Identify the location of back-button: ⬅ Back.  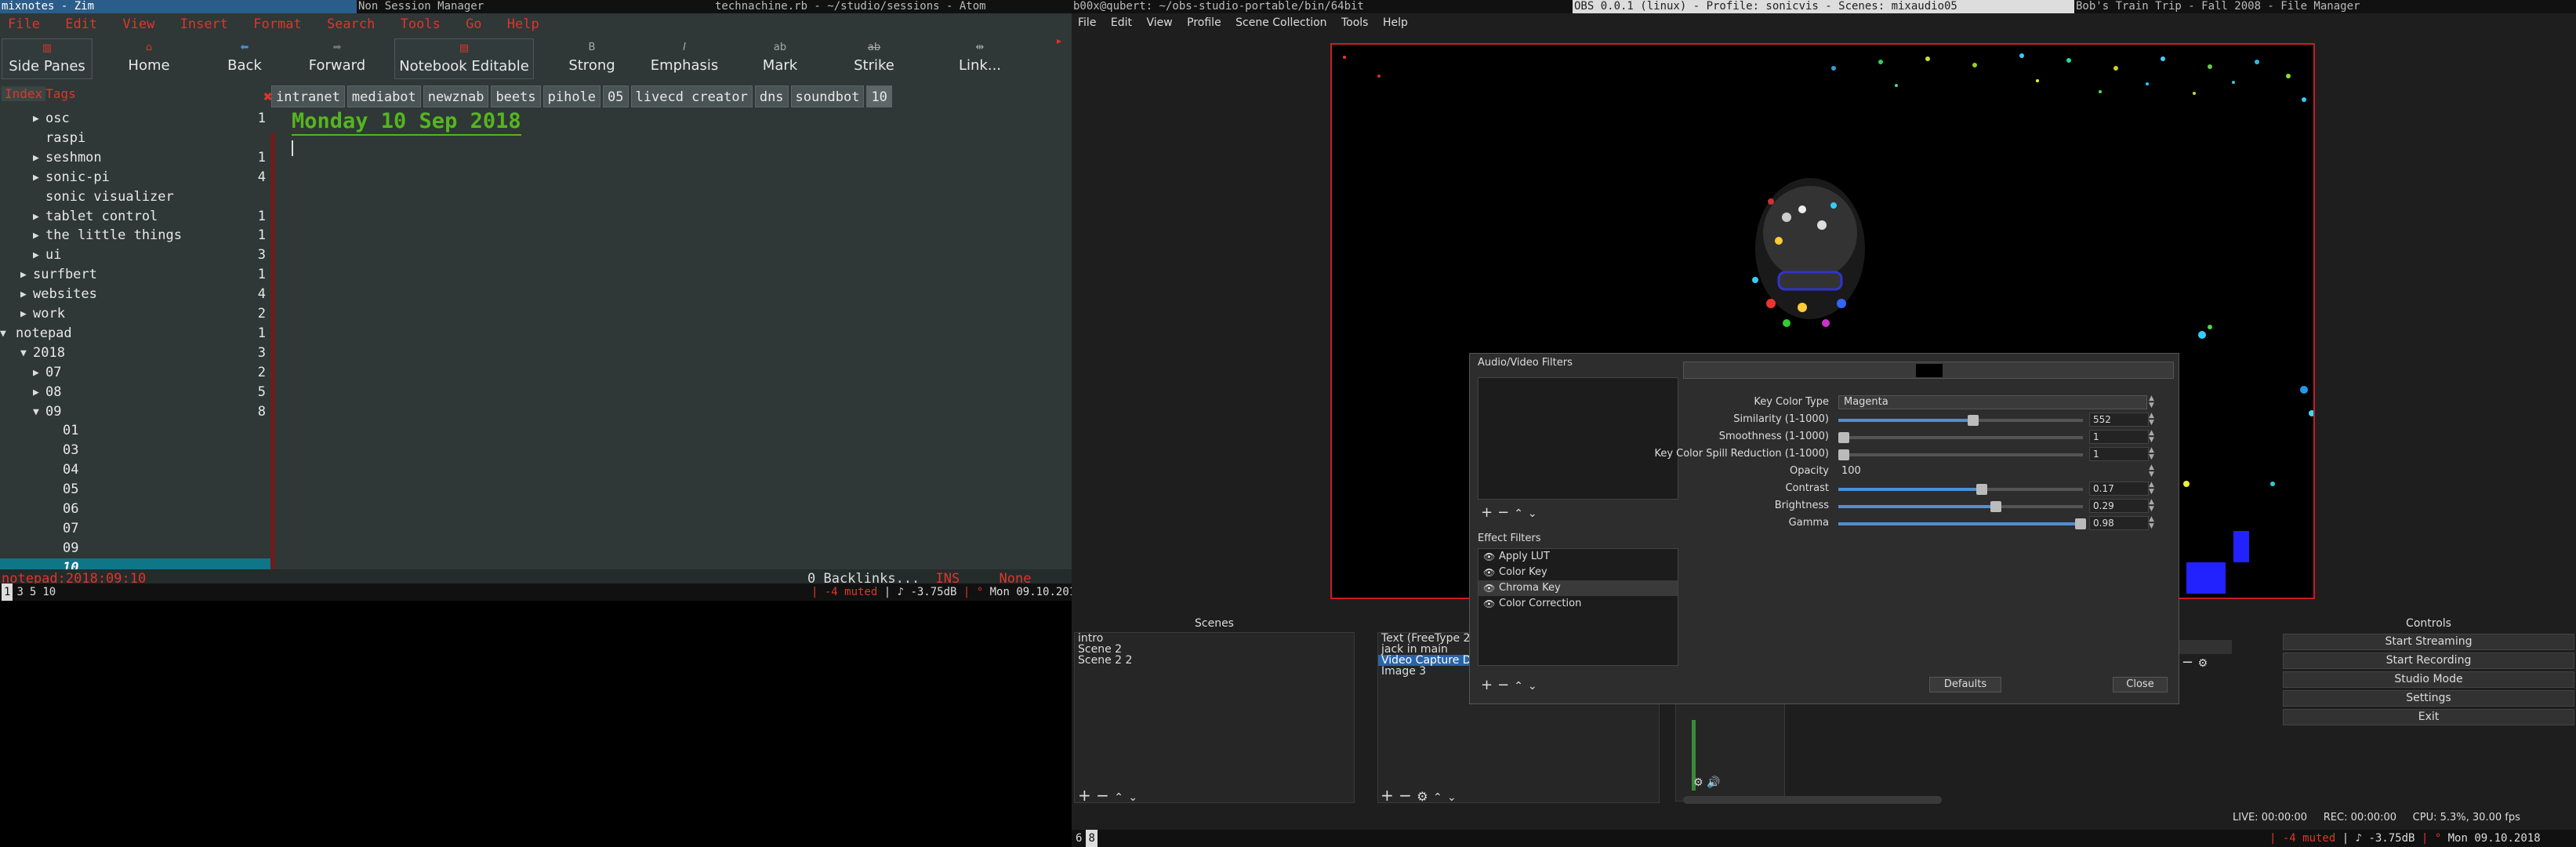
(245, 58).